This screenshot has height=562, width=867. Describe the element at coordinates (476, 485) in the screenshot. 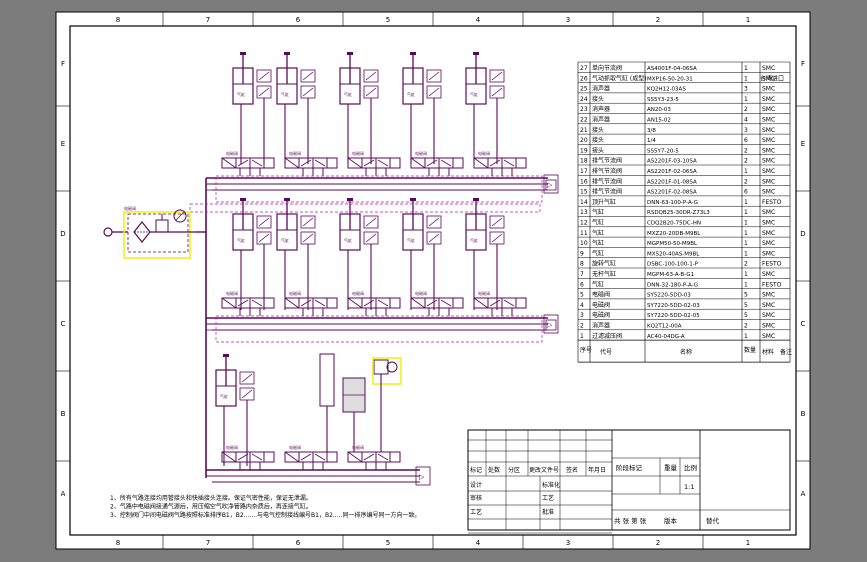

I see `tb-label-designer: 设计` at that location.